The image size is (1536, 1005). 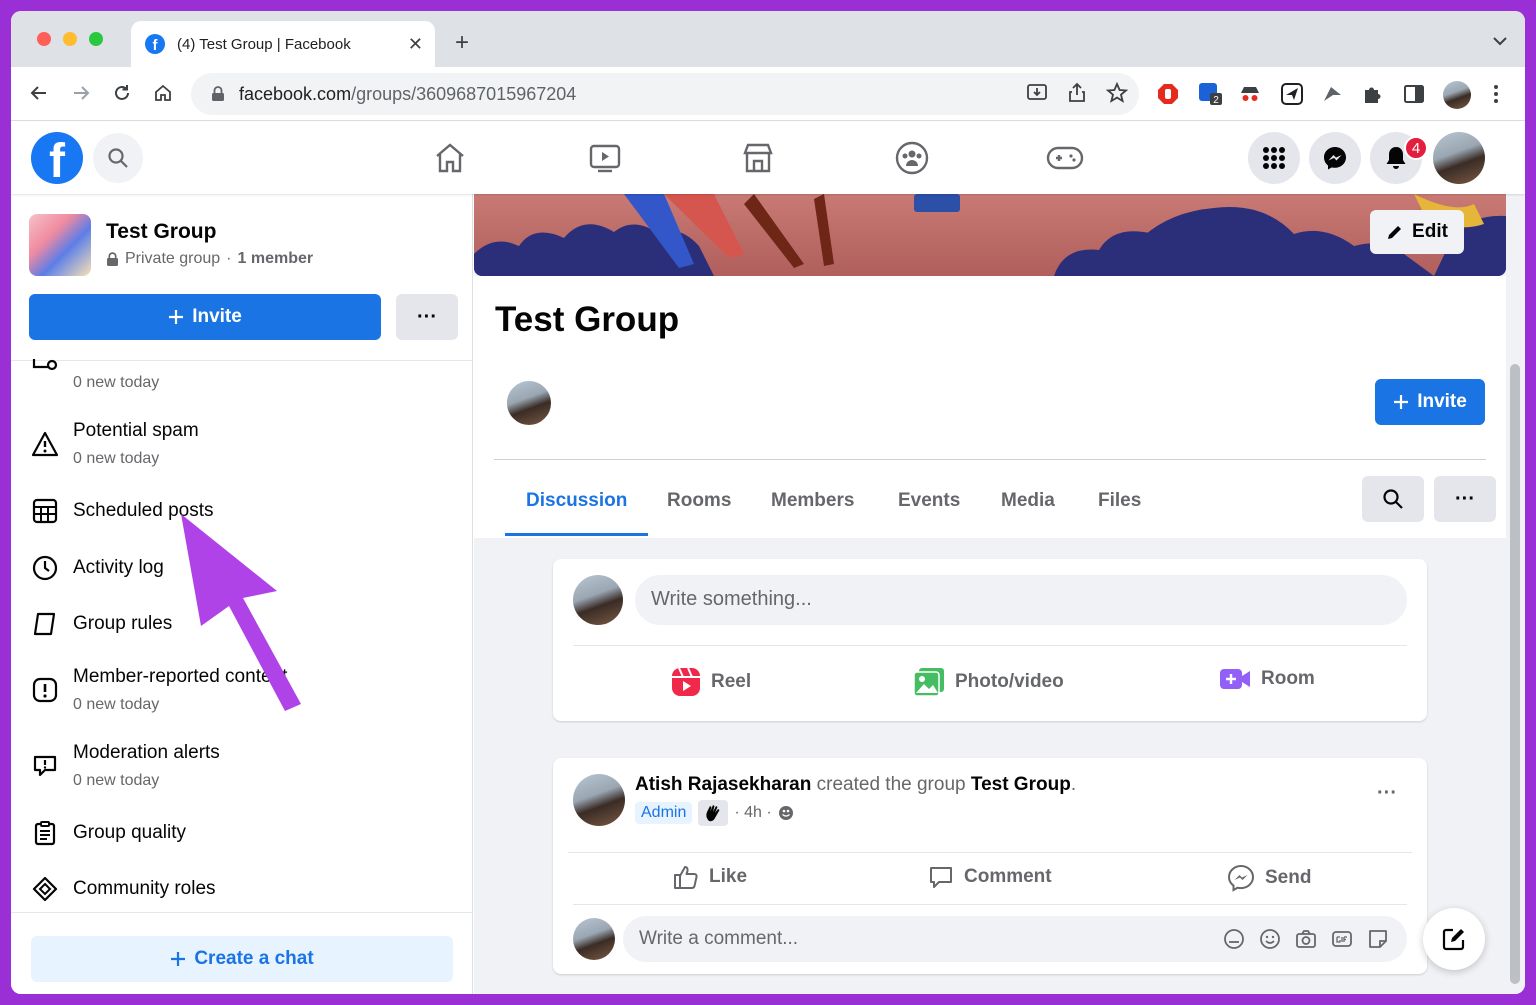 What do you see at coordinates (1496, 94) in the screenshot?
I see `browser-menu-icon` at bounding box center [1496, 94].